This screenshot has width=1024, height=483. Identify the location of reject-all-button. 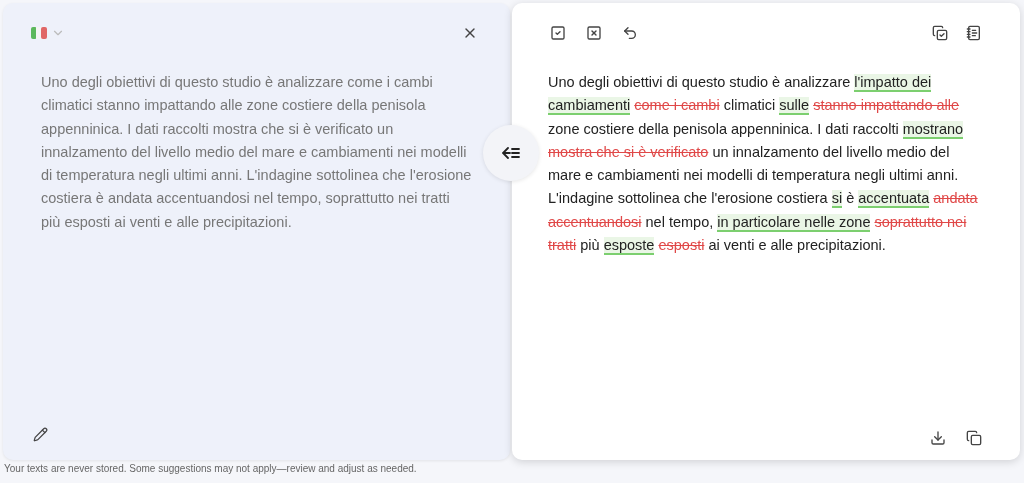
(594, 33).